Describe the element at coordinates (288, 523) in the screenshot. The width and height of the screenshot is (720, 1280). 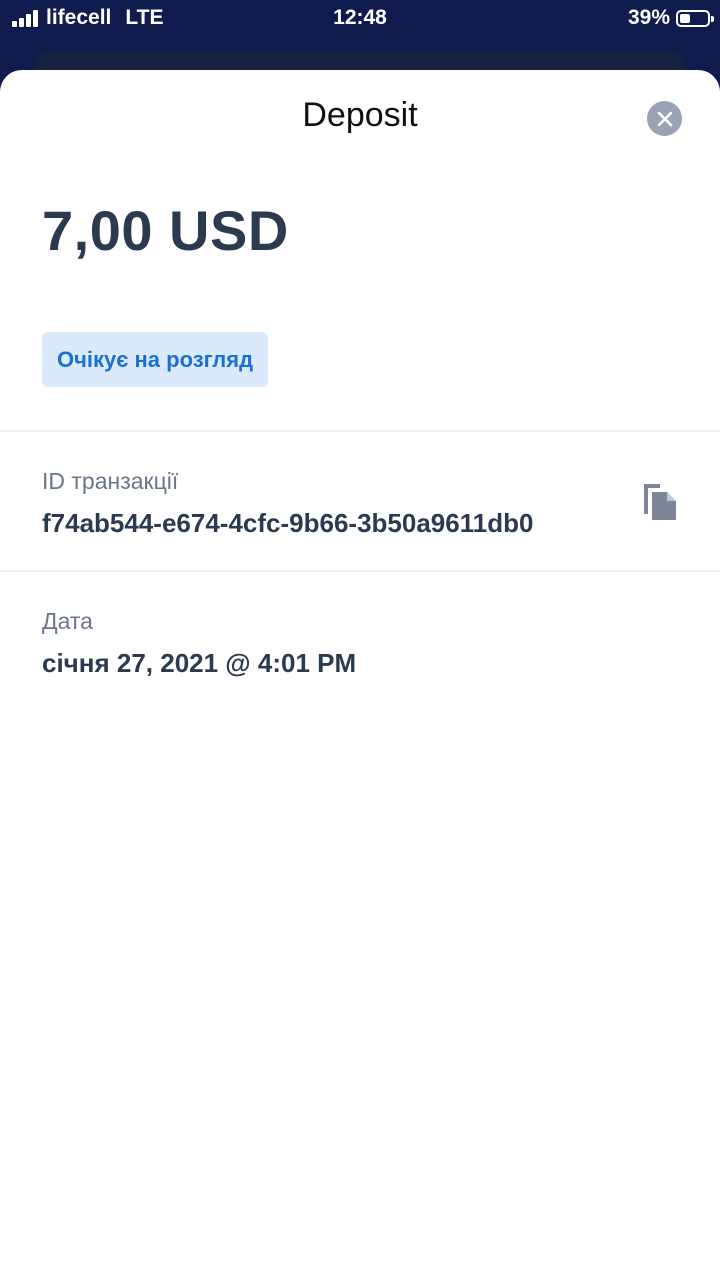
I see `transaction-id-value: f74ab544-e674-4cfc-9b66-3b50a9611db0` at that location.